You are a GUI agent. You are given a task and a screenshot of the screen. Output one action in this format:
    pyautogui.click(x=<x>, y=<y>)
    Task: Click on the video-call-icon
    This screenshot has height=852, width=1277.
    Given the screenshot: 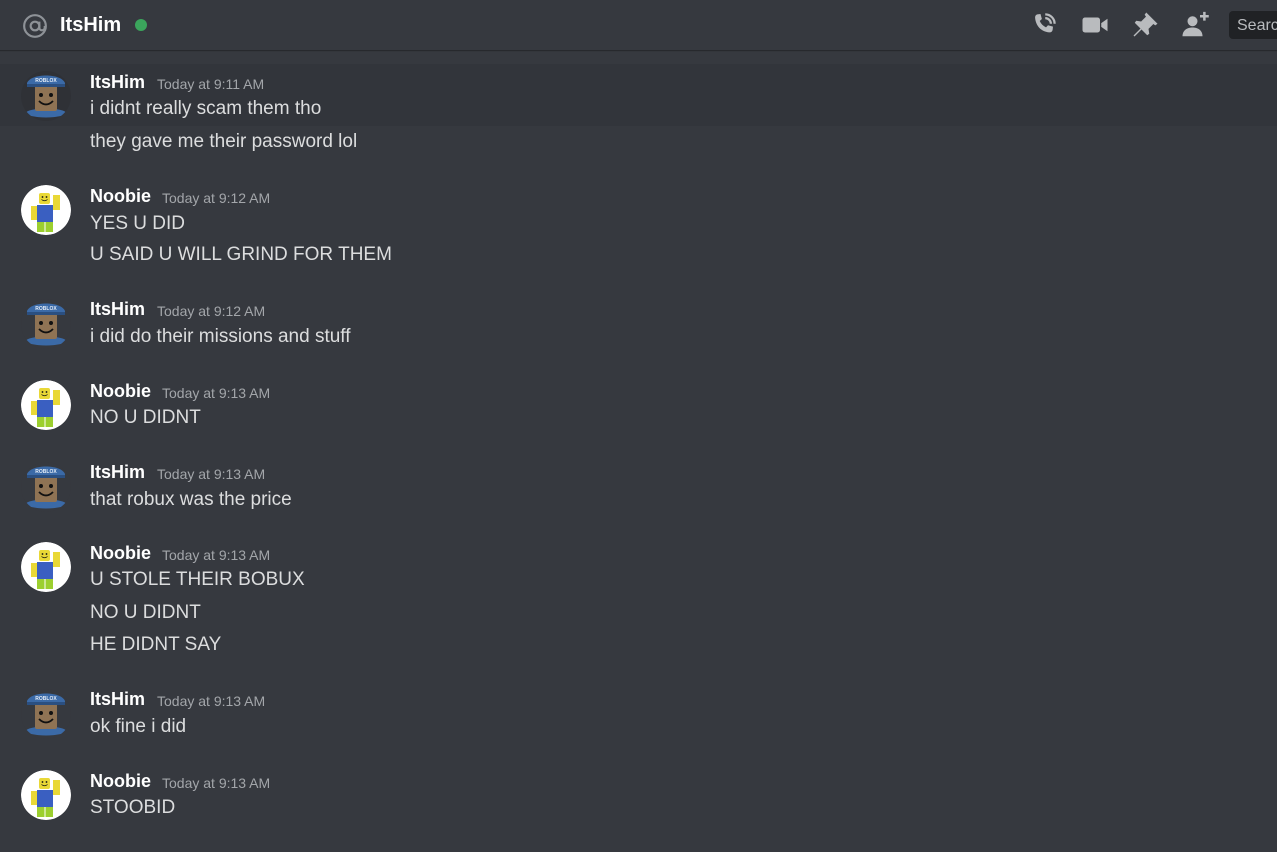 What is the action you would take?
    pyautogui.click(x=1095, y=25)
    